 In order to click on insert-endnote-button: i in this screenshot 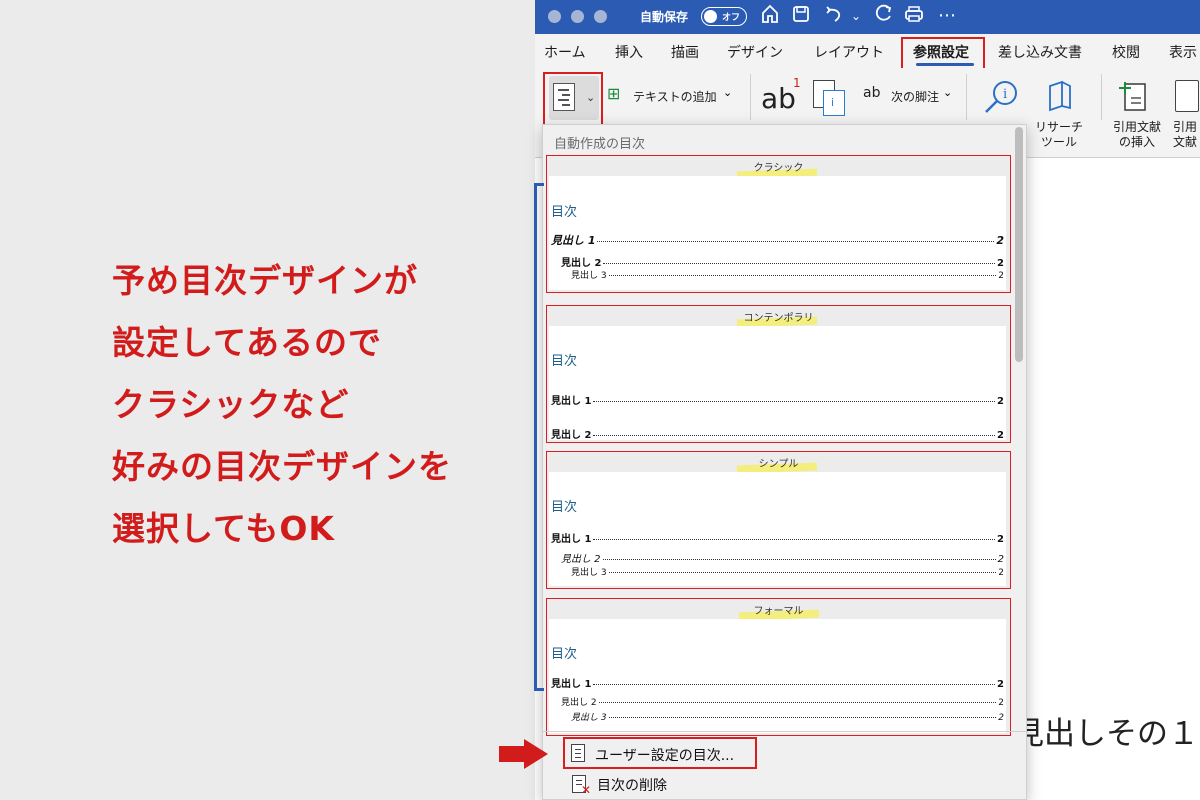, I will do `click(829, 98)`.